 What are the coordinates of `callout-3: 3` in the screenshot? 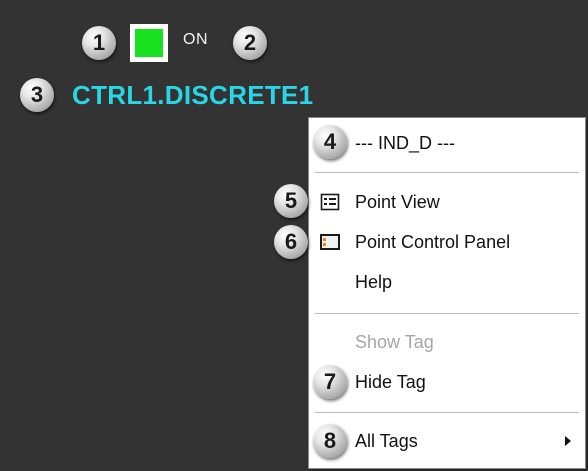 It's located at (37, 95).